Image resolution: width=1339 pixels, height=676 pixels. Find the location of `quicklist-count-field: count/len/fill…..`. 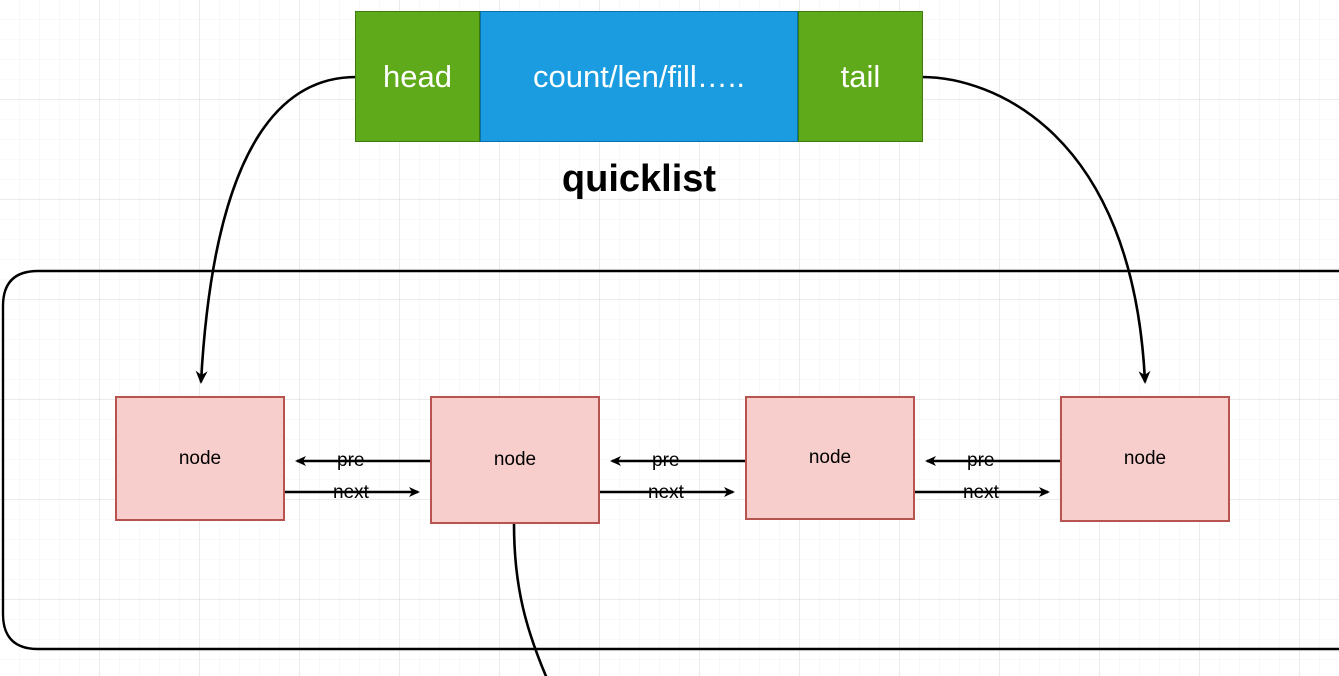

quicklist-count-field: count/len/fill….. is located at coordinates (639, 76).